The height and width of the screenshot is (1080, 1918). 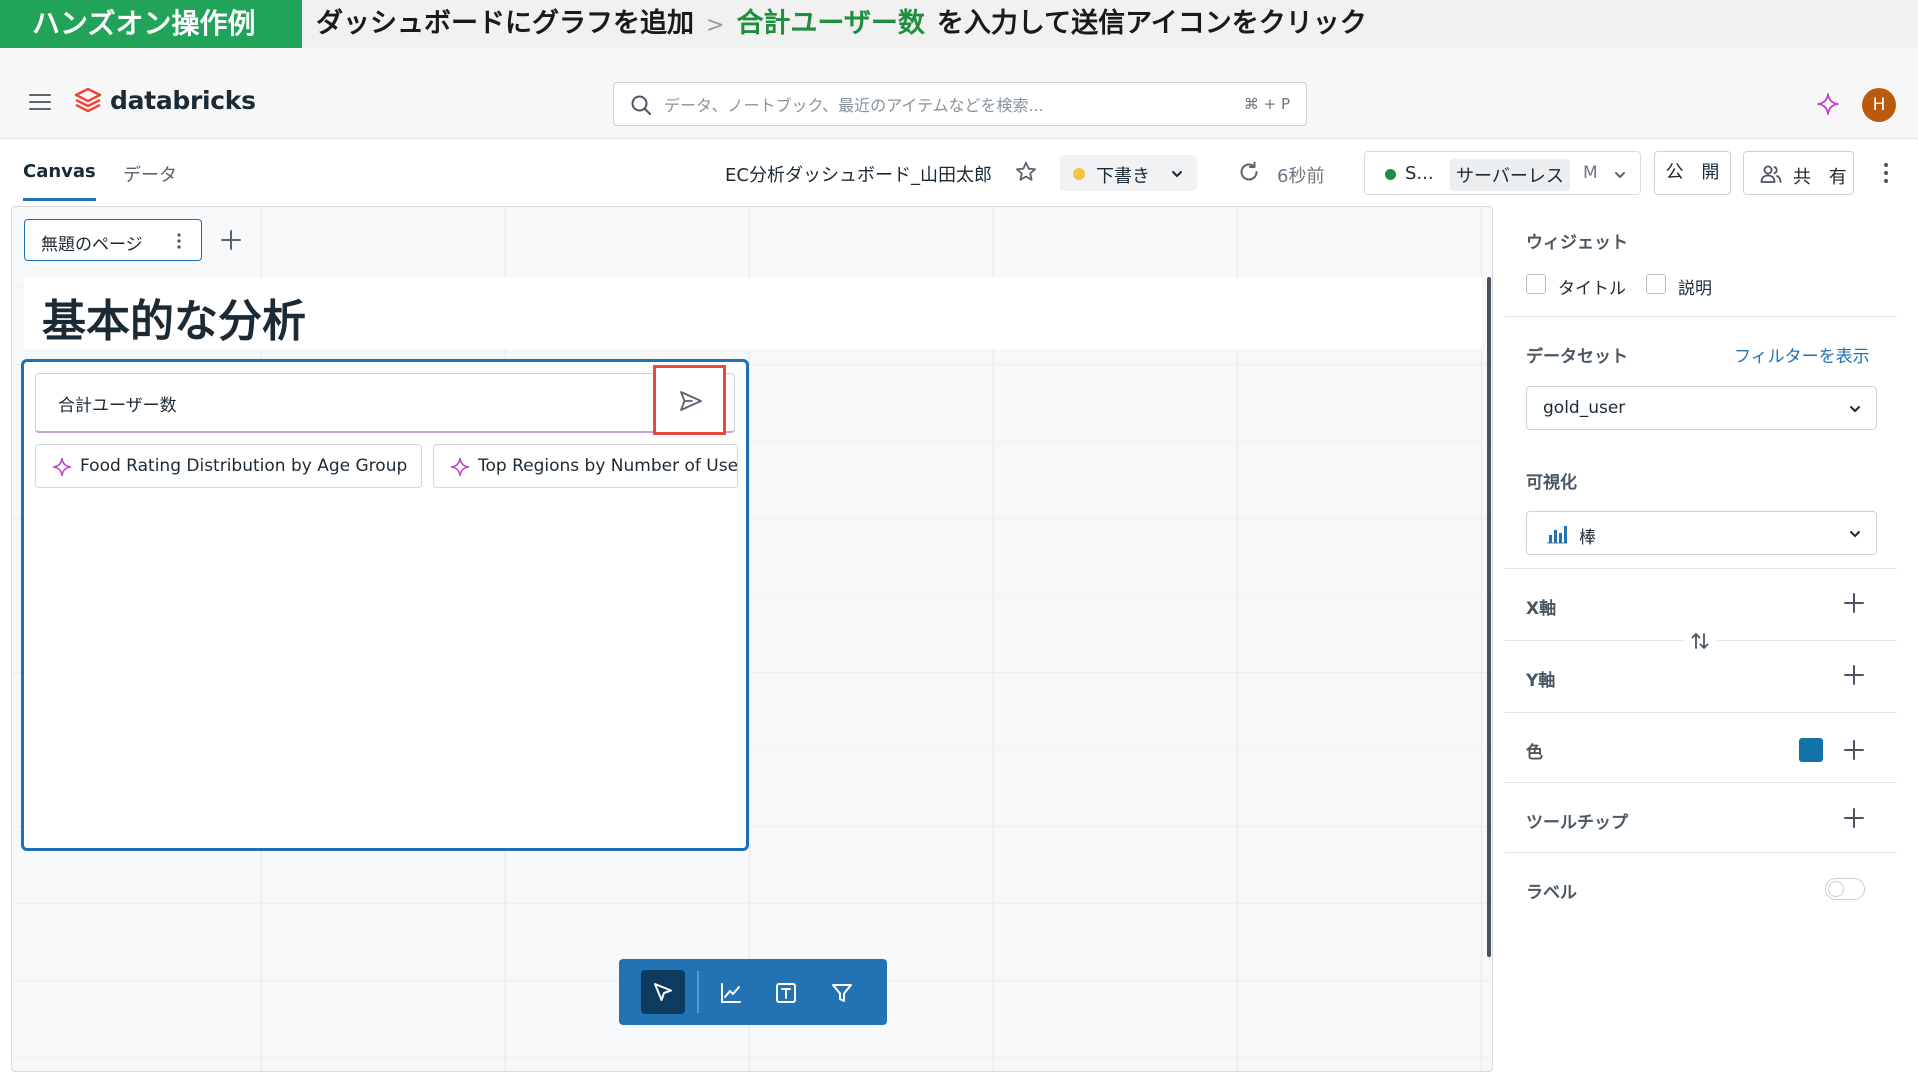 What do you see at coordinates (1811, 750) in the screenshot?
I see `color-swatch` at bounding box center [1811, 750].